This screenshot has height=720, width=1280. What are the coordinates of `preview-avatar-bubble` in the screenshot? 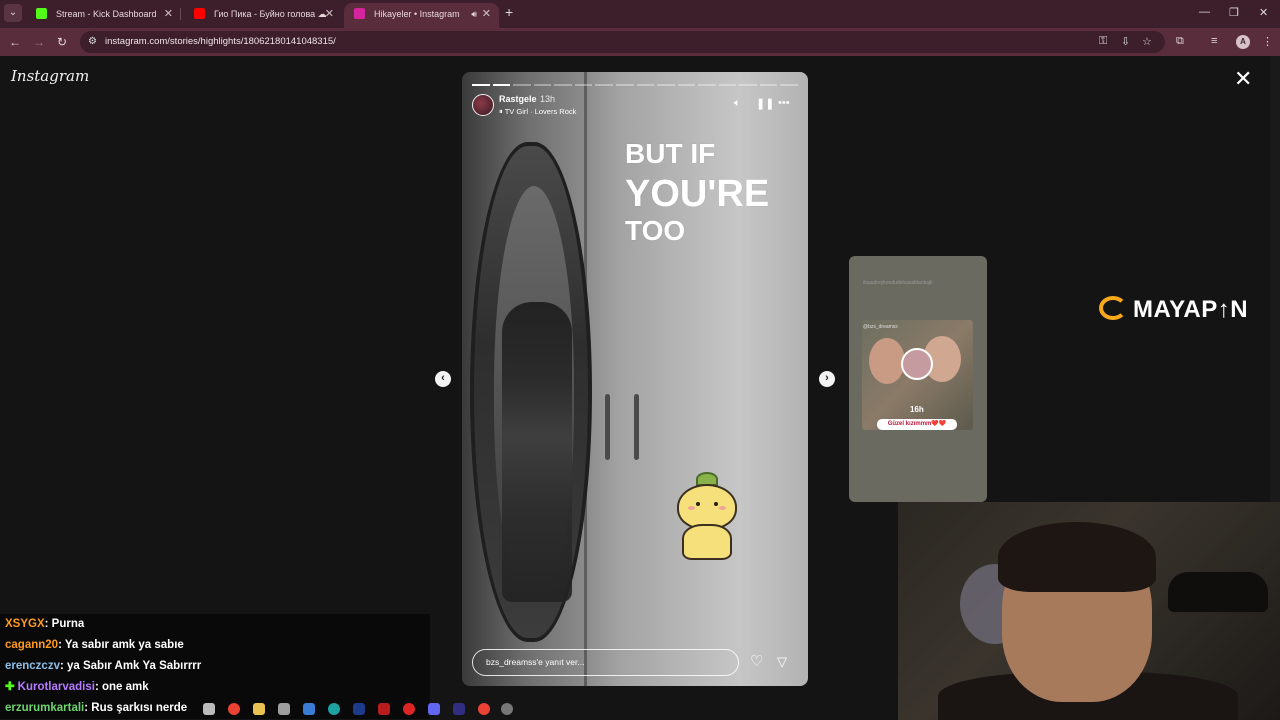 It's located at (917, 364).